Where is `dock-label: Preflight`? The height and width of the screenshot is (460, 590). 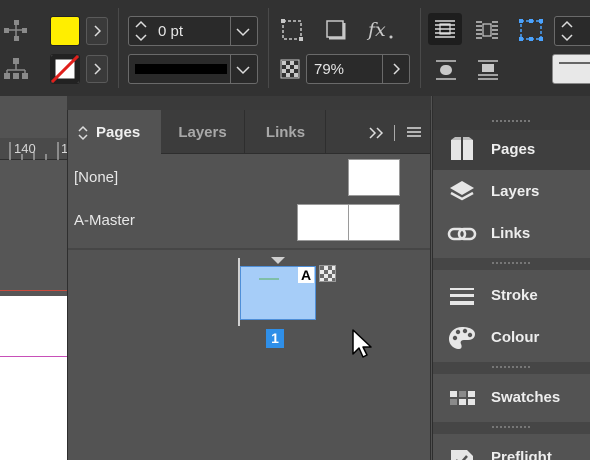 dock-label: Preflight is located at coordinates (521, 454).